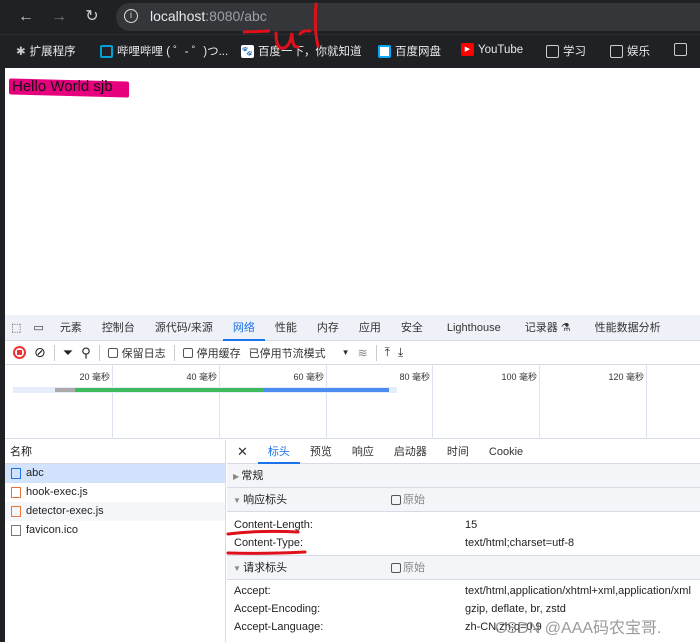 The width and height of the screenshot is (700, 642). I want to click on network-conditions-icon: ≋, so click(363, 353).